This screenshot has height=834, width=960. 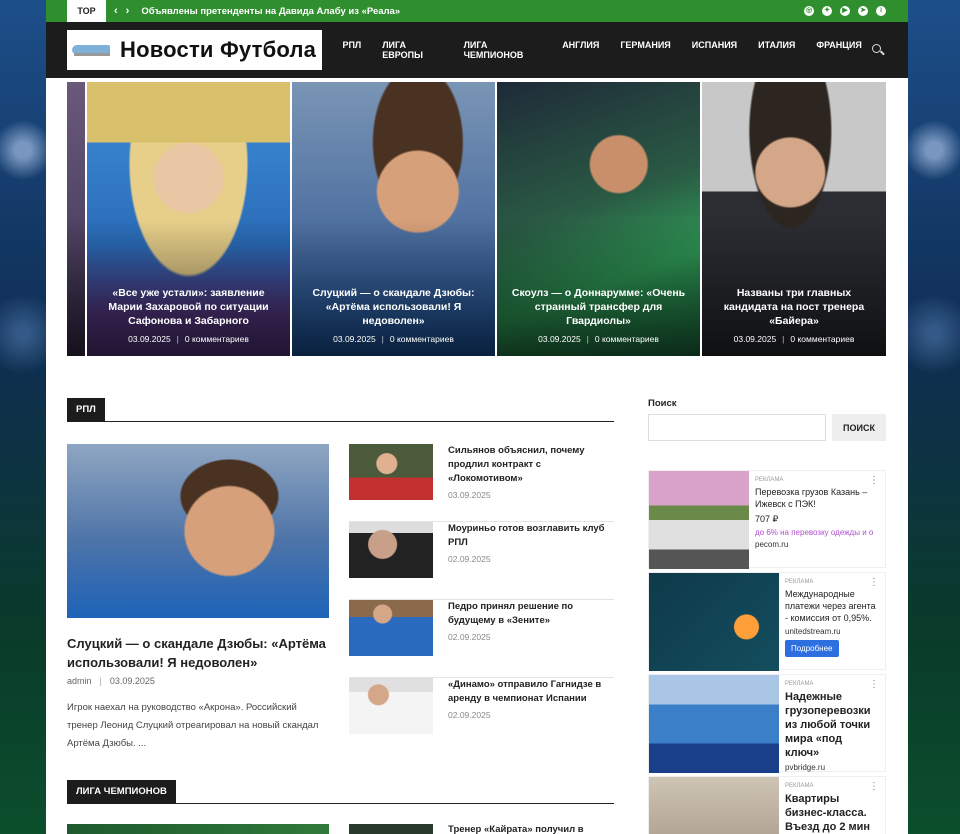 I want to click on list-item-title: Тренер «Кайрата» получил в, so click(x=516, y=829).